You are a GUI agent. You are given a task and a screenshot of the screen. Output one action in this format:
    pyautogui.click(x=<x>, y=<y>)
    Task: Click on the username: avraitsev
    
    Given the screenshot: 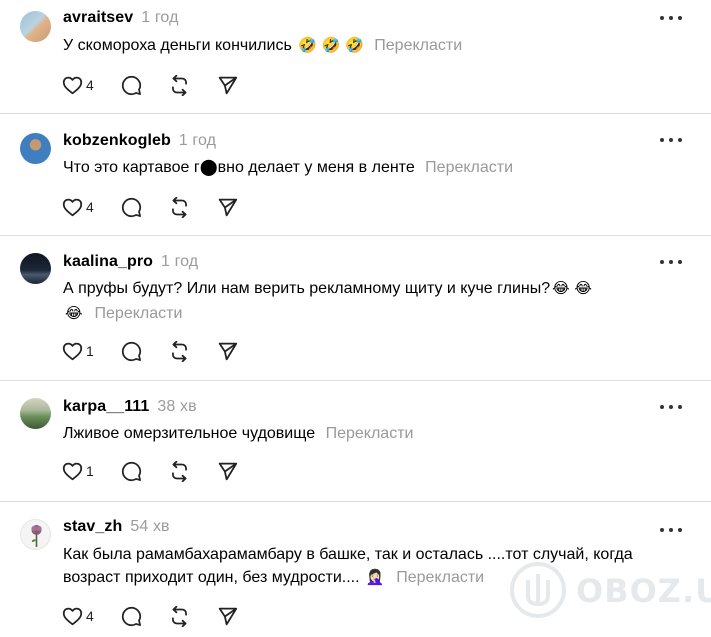 What is the action you would take?
    pyautogui.click(x=98, y=17)
    